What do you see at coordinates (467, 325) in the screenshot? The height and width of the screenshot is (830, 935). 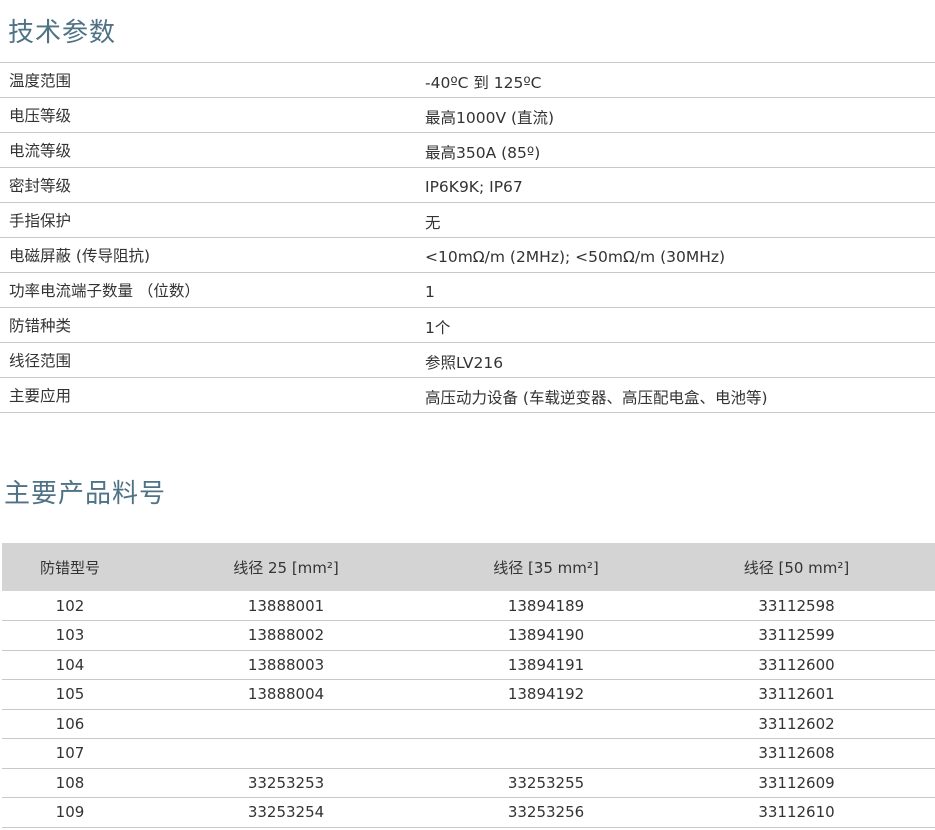 I see `spec-row: 防错种类 1个` at bounding box center [467, 325].